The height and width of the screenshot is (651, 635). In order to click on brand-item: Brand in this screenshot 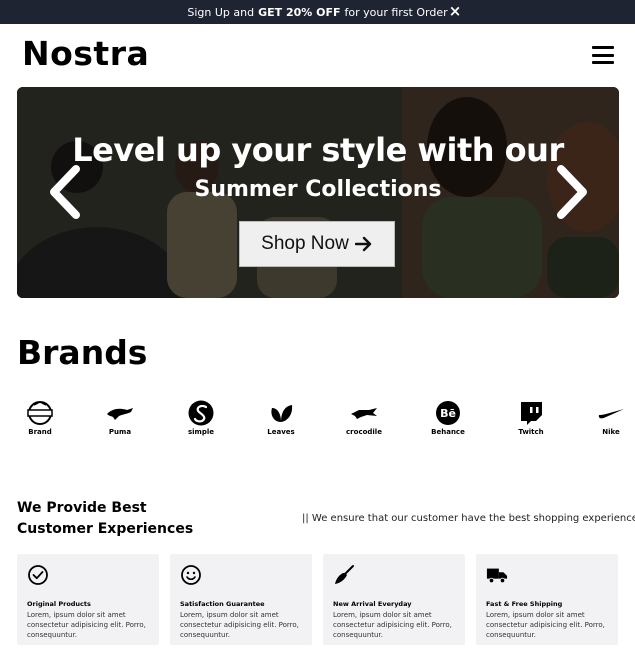, I will do `click(40, 418)`.